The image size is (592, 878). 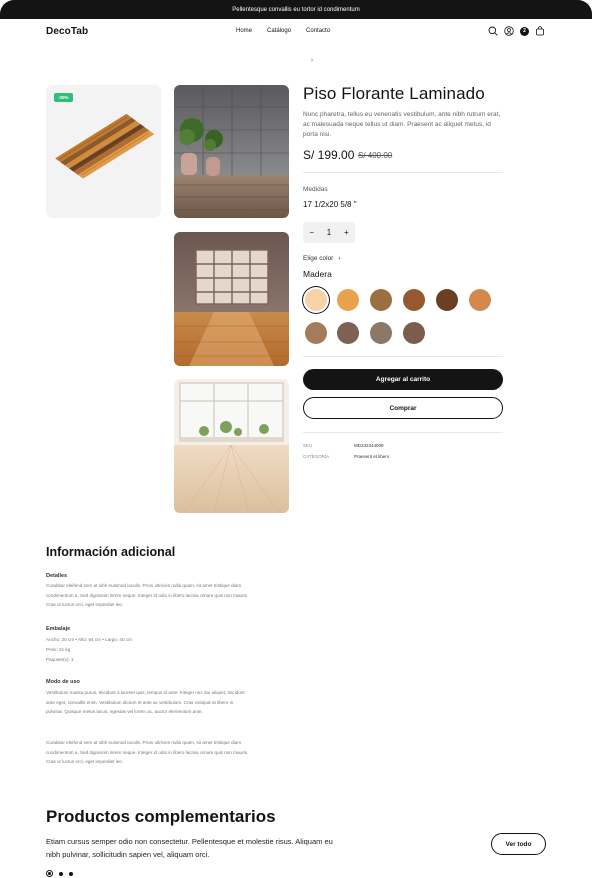 What do you see at coordinates (161, 816) in the screenshot?
I see `complementary-title: Productos complementarios` at bounding box center [161, 816].